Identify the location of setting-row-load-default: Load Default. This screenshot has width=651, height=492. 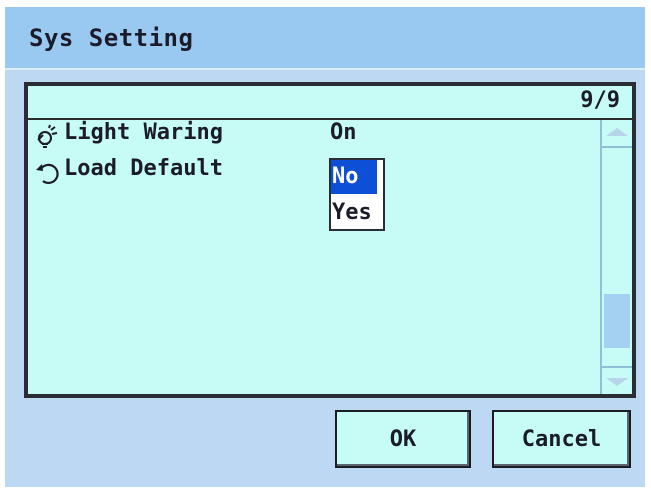
(173, 174).